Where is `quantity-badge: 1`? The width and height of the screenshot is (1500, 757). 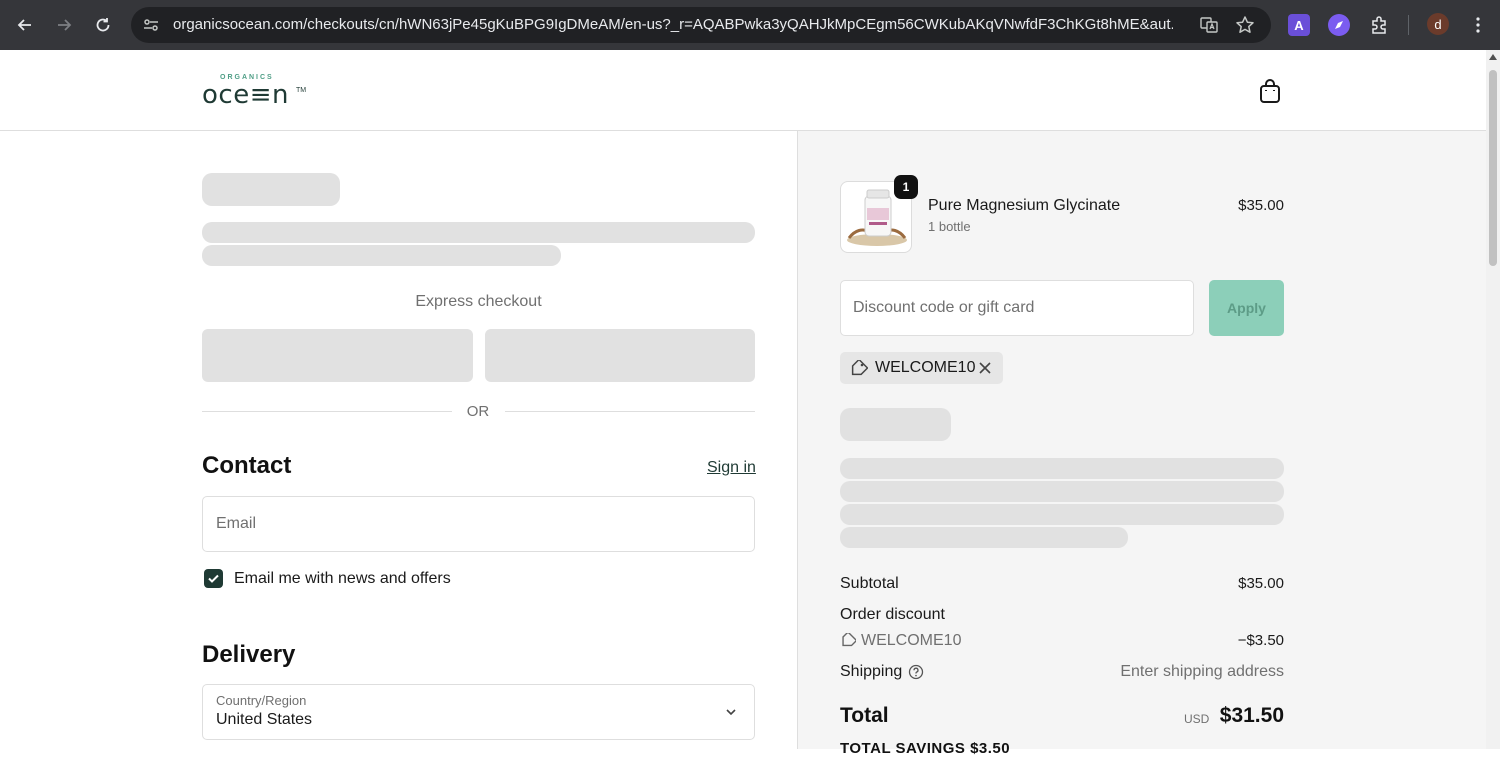
quantity-badge: 1 is located at coordinates (906, 187).